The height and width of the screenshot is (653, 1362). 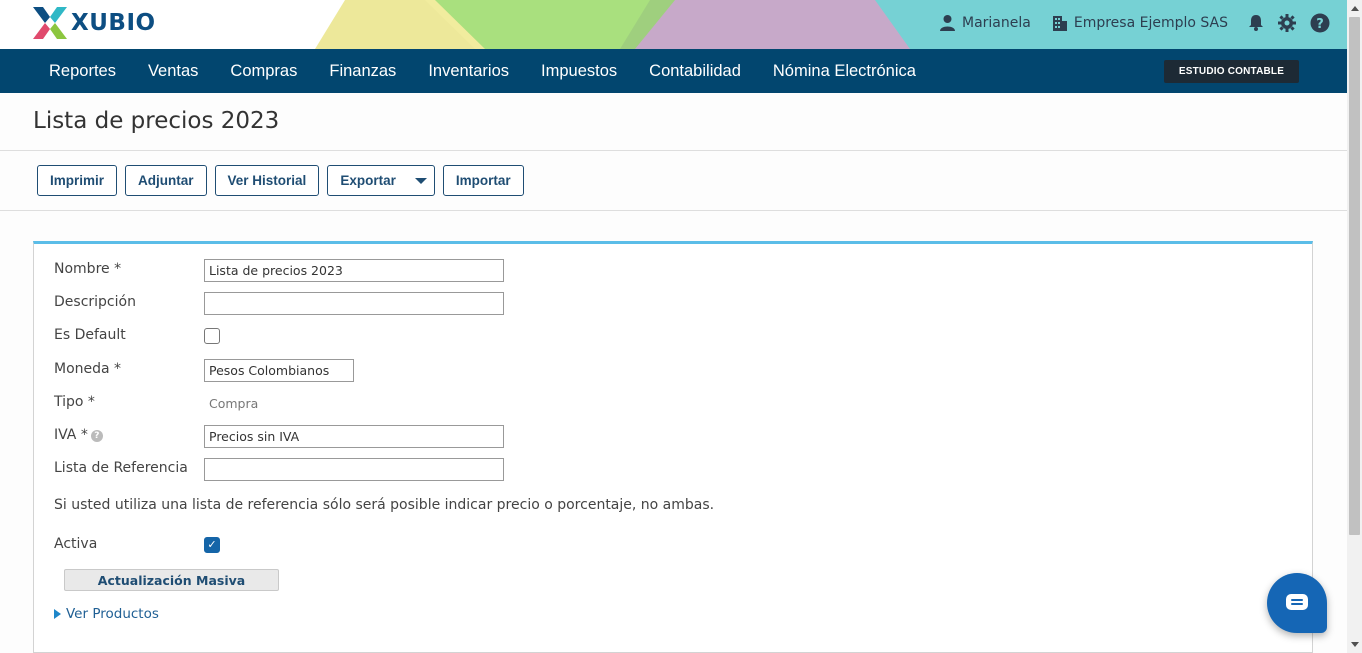 I want to click on user-menu: Marianela, so click(x=985, y=22).